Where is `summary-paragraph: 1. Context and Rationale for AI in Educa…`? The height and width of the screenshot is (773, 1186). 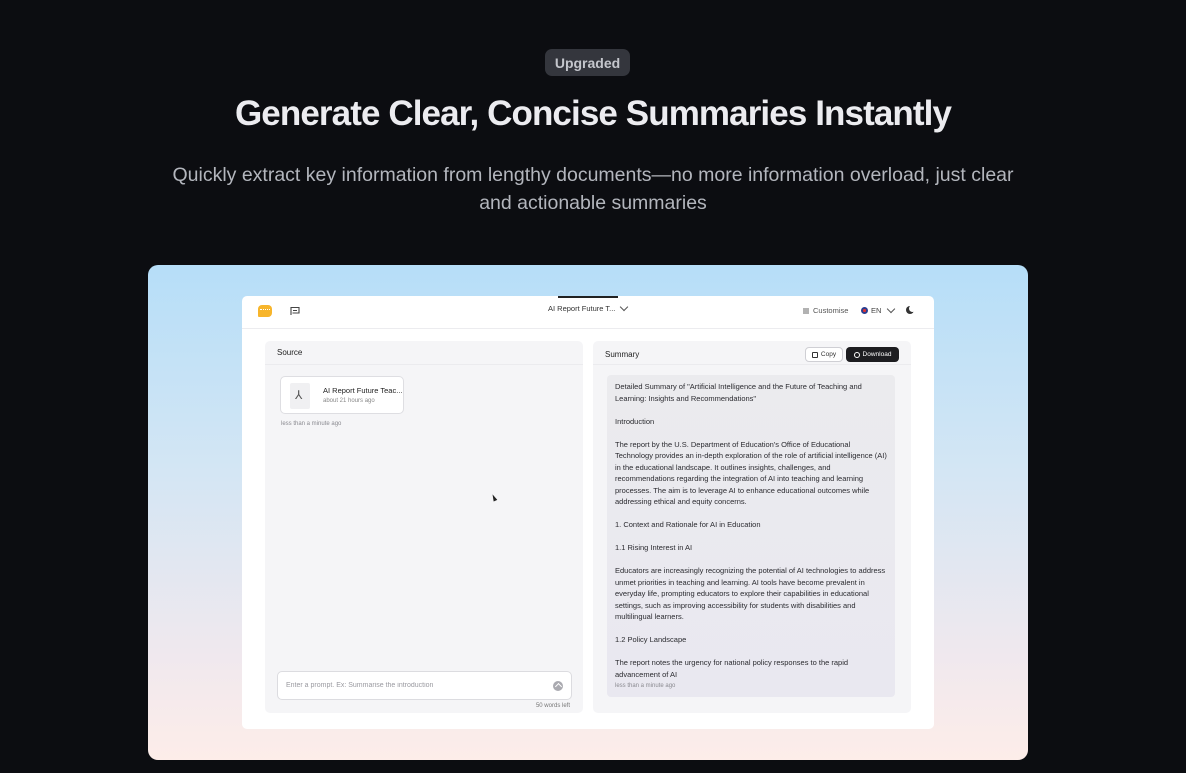 summary-paragraph: 1. Context and Rationale for AI in Educa… is located at coordinates (688, 524).